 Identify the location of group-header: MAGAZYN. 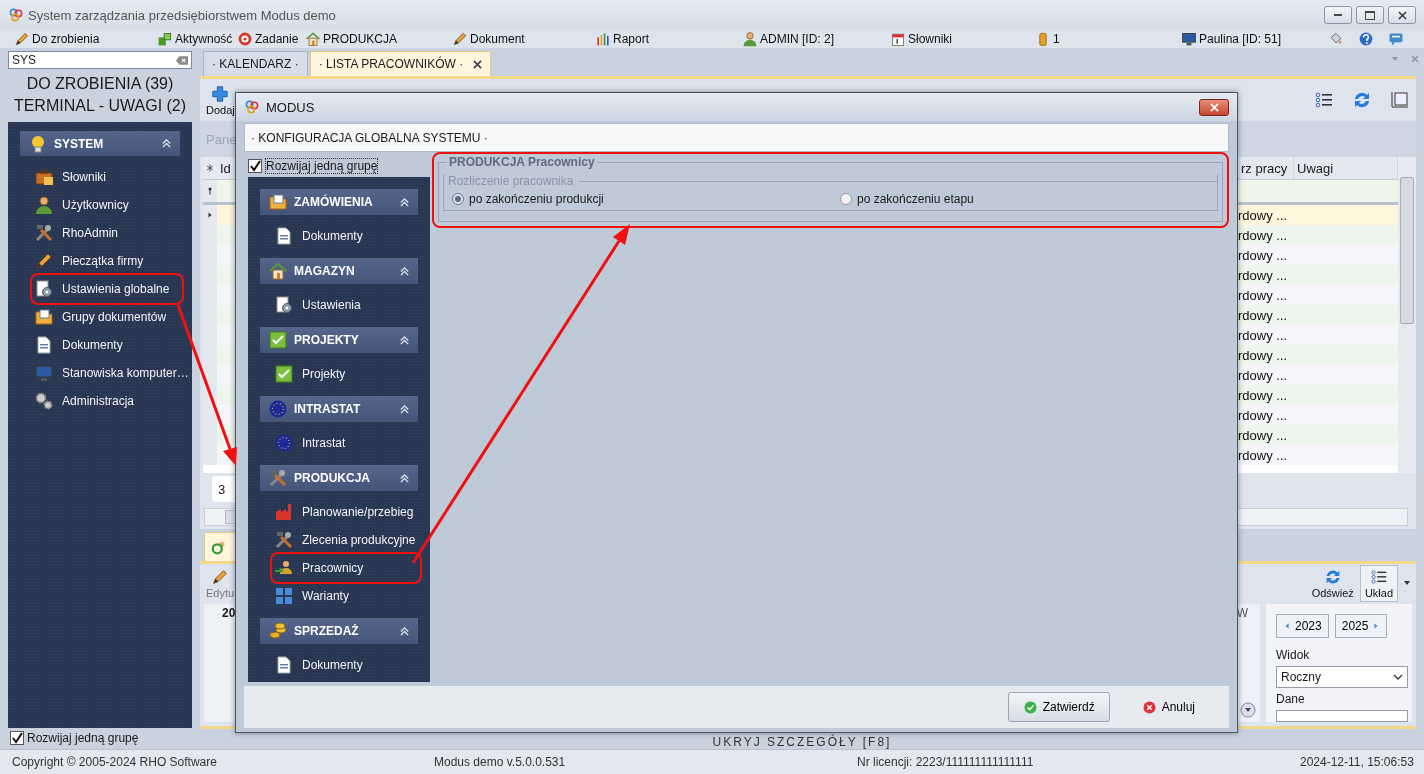
(339, 271).